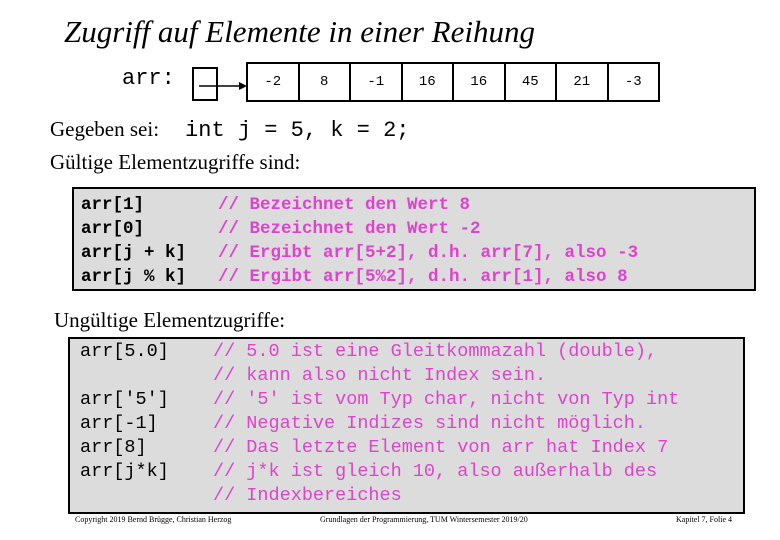  I want to click on code-line: // Indexbereiches, so click(411, 496).